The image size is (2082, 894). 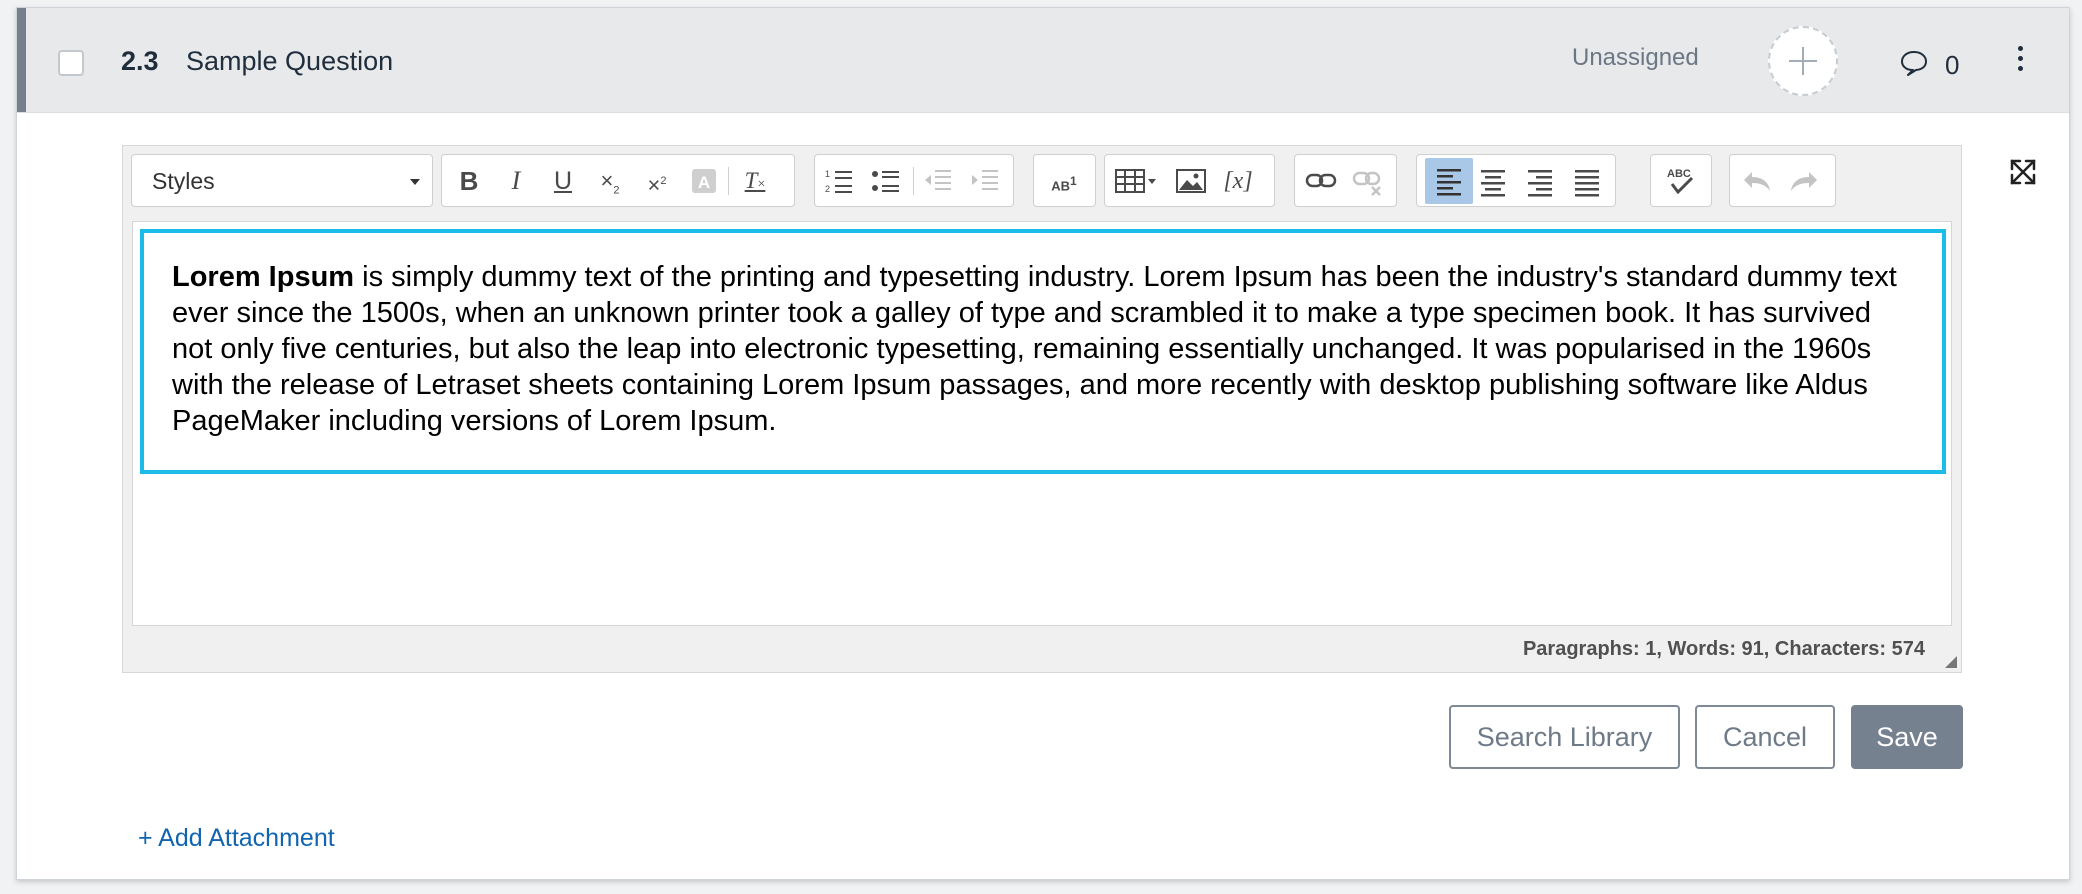 I want to click on add-attachment-link: + Add Attachment, so click(x=236, y=838).